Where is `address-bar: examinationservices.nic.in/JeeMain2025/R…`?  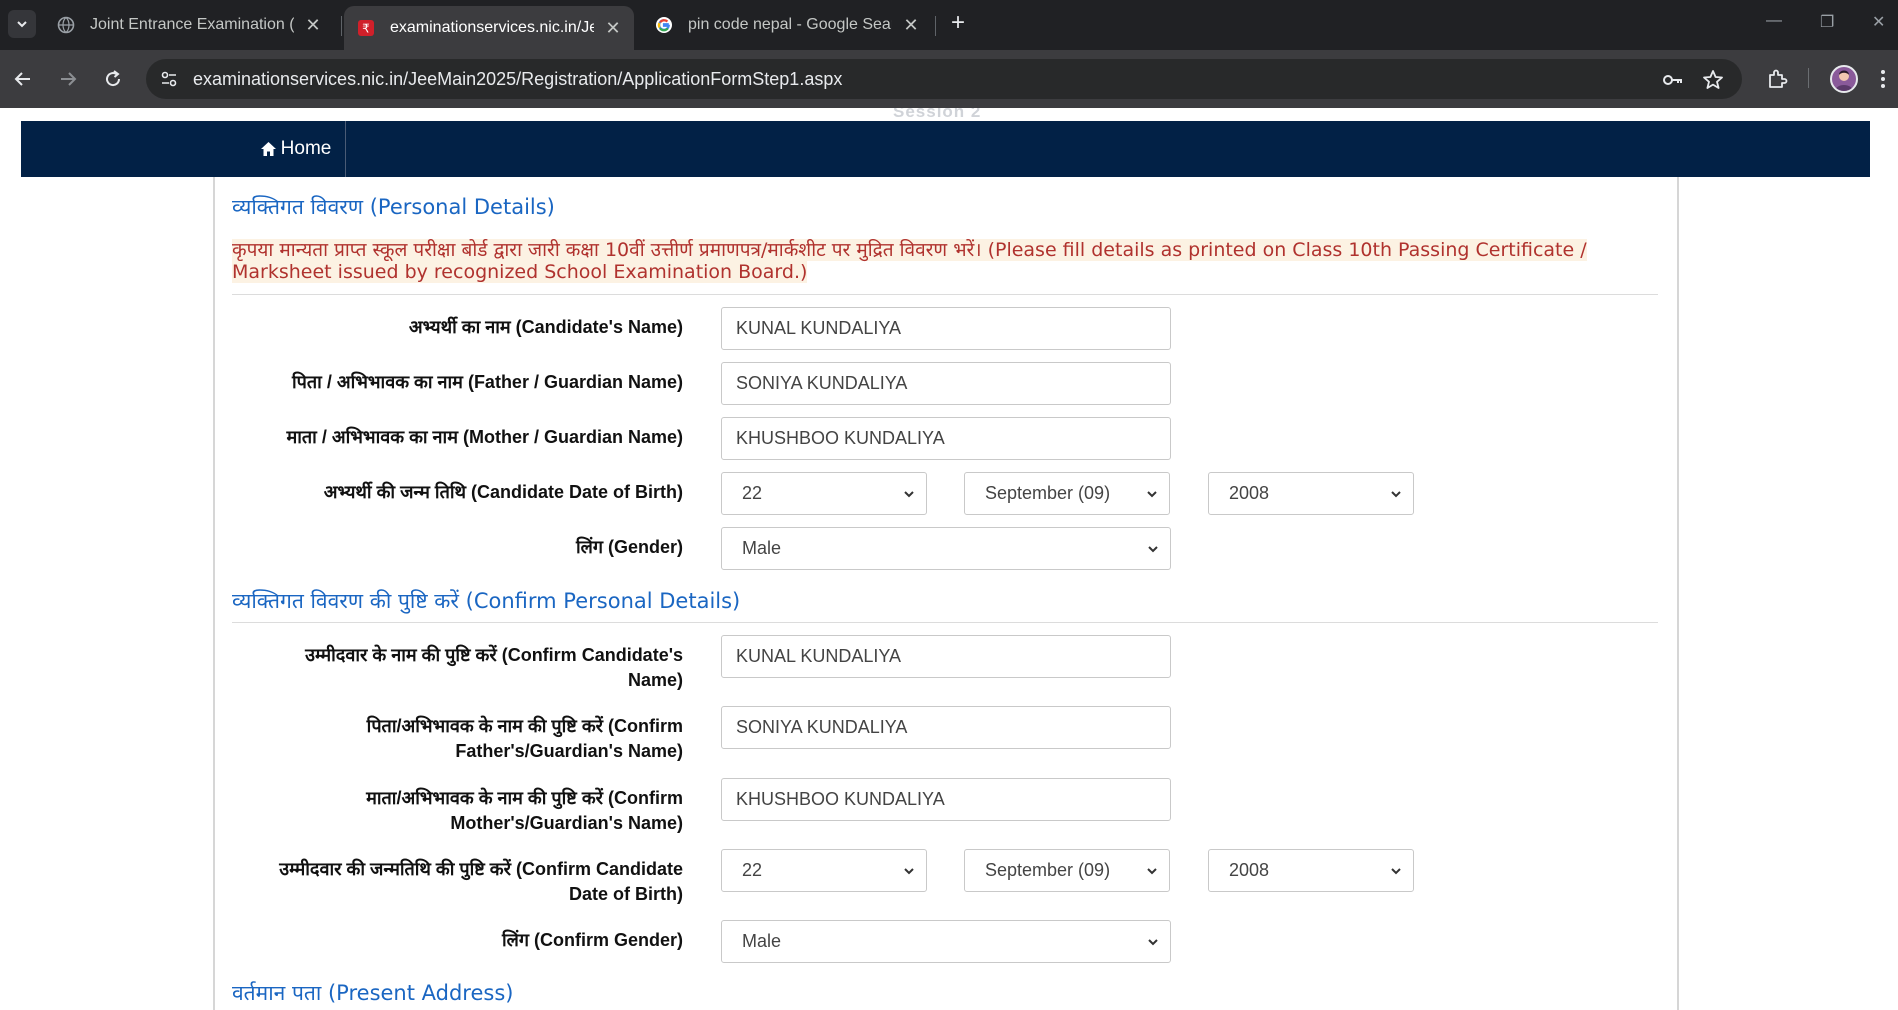
address-bar: examinationservices.nic.in/JeeMain2025/R… is located at coordinates (944, 79).